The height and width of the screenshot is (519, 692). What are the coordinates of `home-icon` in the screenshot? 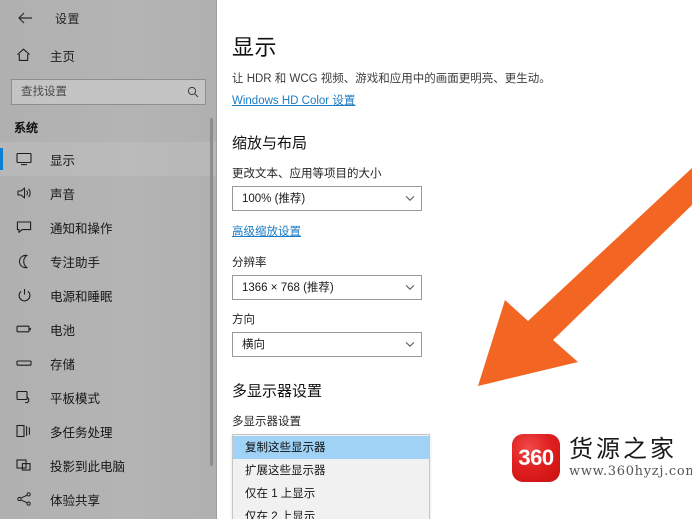 It's located at (23, 55).